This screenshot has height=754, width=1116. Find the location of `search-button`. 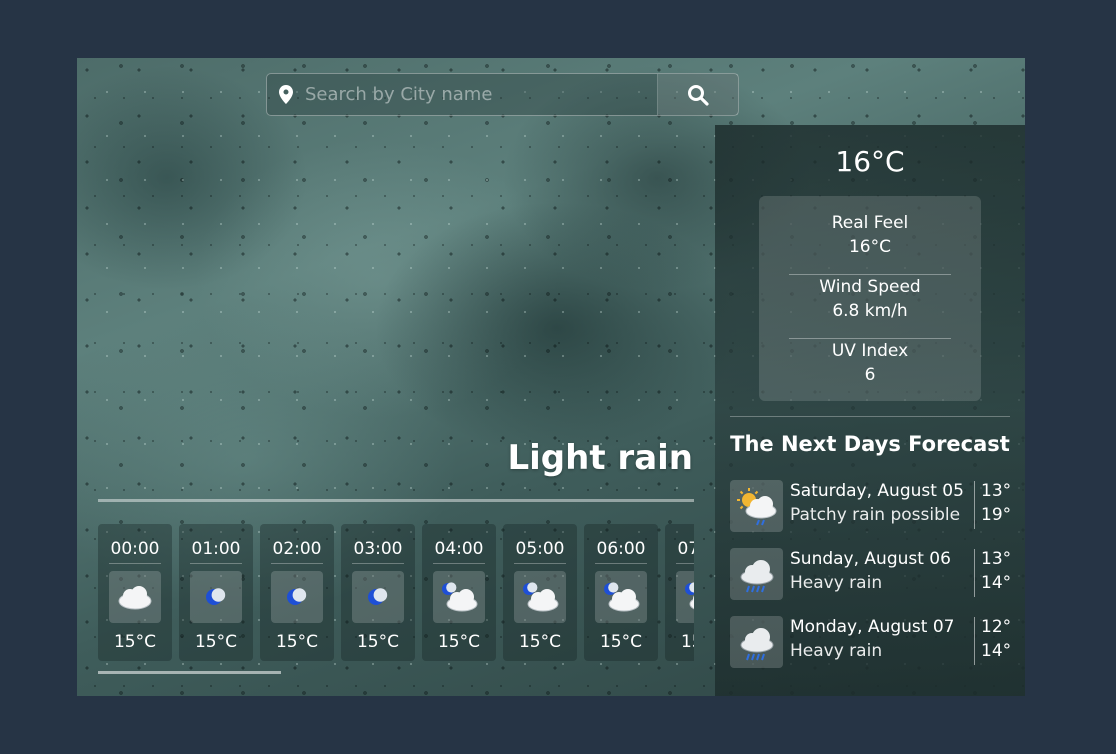

search-button is located at coordinates (697, 94).